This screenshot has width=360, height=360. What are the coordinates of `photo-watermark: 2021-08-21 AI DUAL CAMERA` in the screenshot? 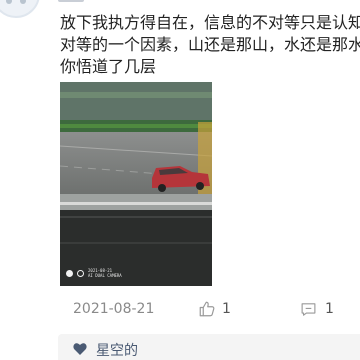 It's located at (94, 273).